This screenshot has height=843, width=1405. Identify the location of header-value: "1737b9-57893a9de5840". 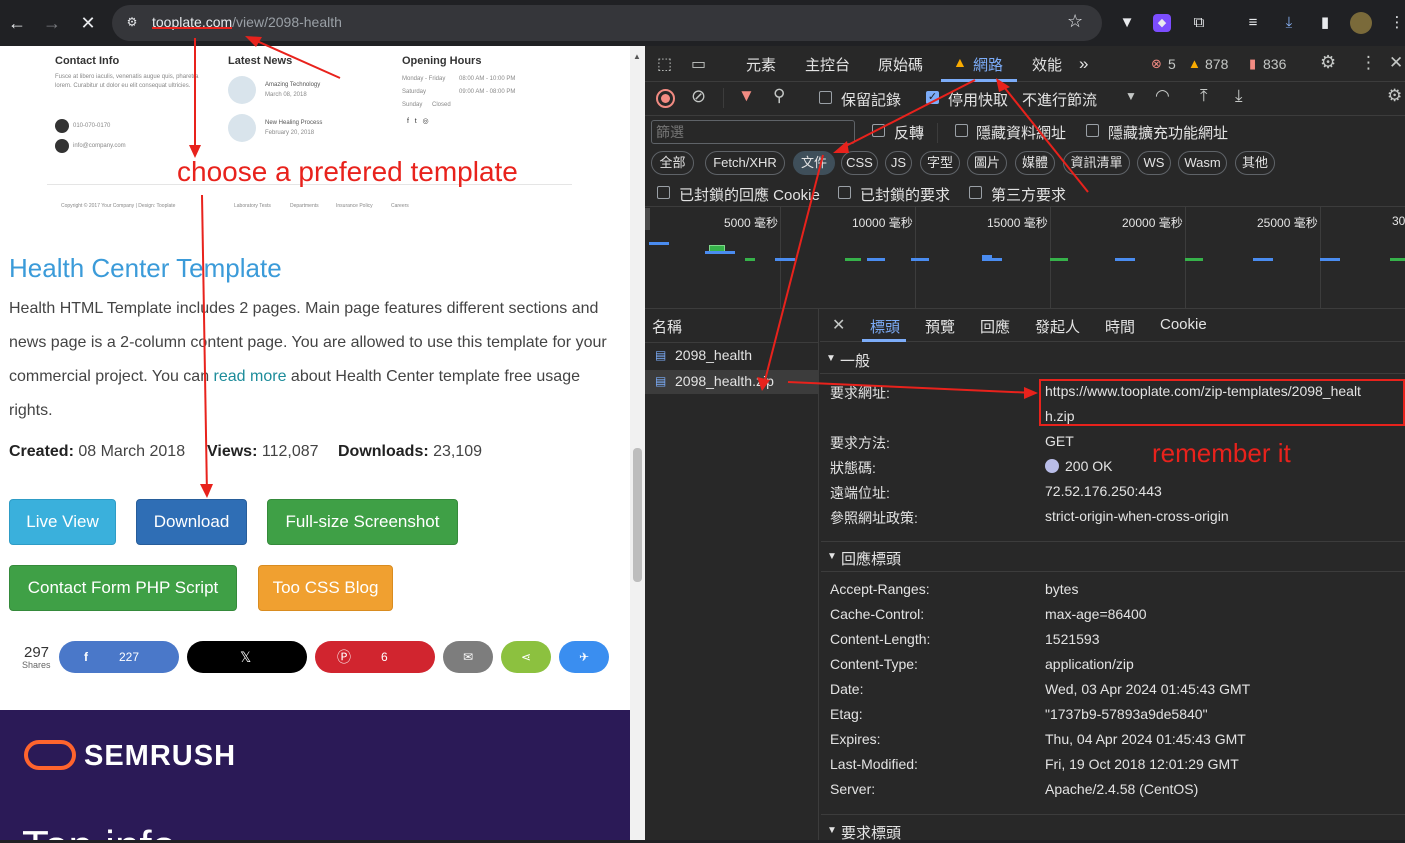
(1126, 714).